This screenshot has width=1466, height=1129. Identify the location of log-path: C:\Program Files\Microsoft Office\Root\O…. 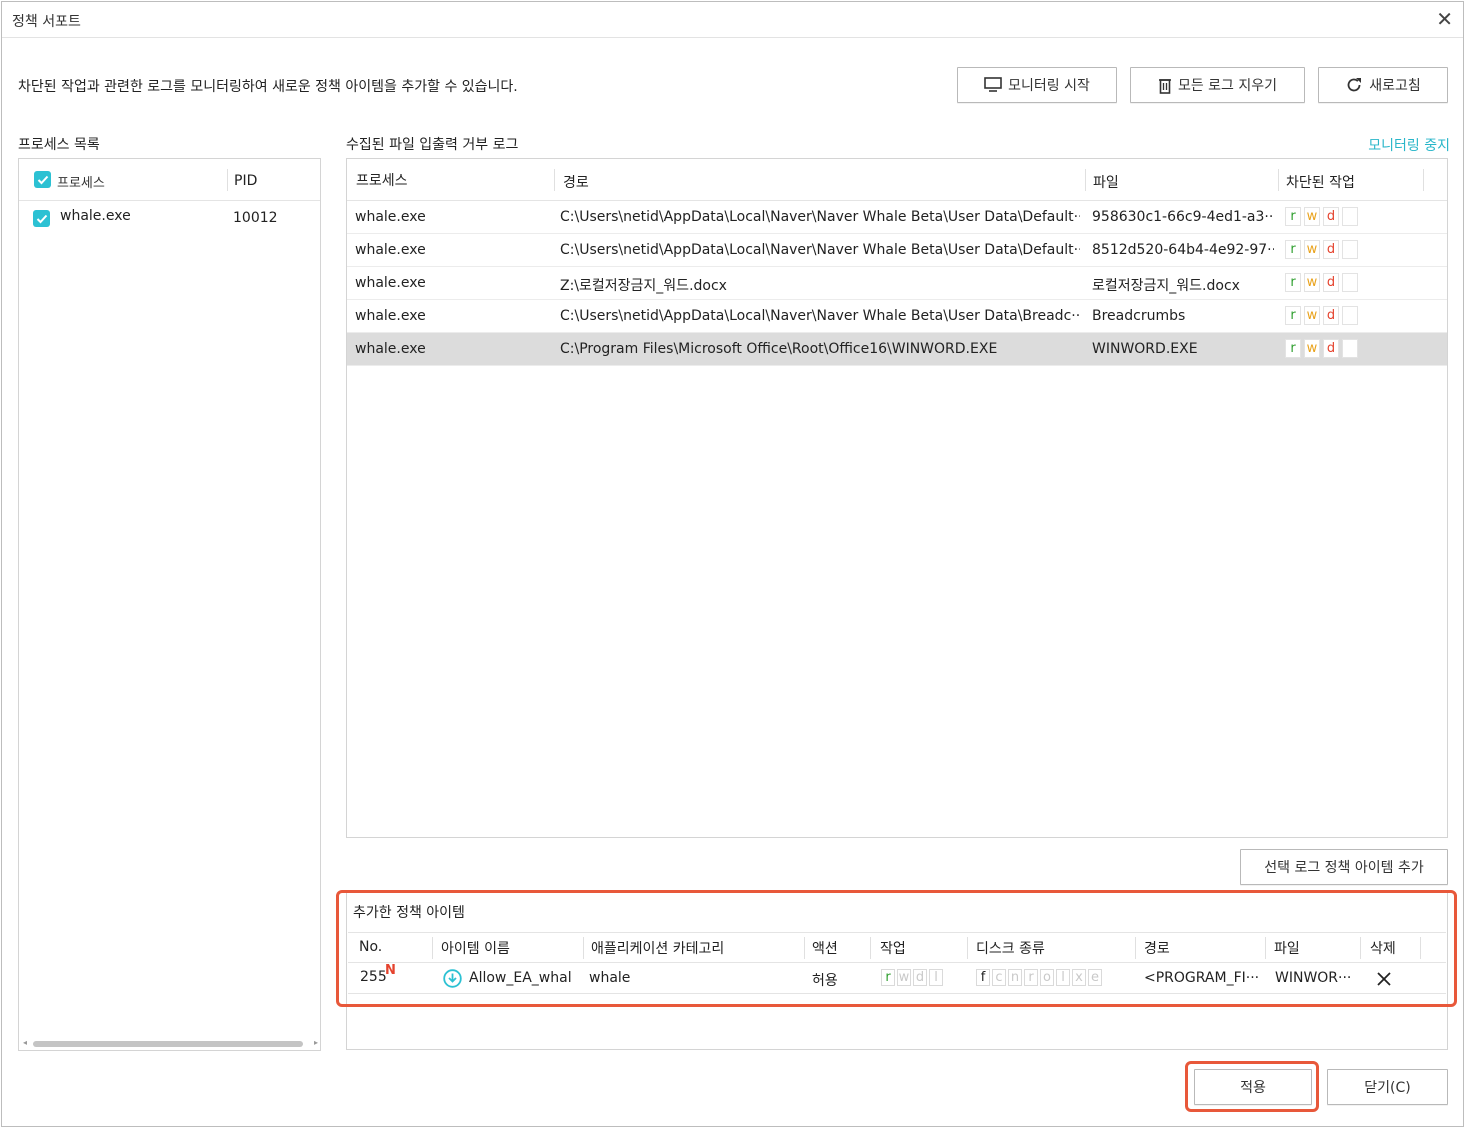
(779, 349).